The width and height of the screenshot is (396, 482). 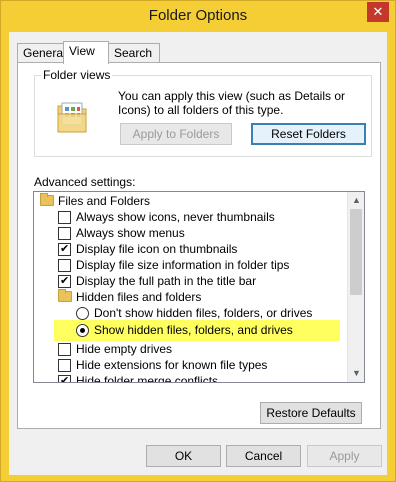 I want to click on close-icon: ✕, so click(x=378, y=11).